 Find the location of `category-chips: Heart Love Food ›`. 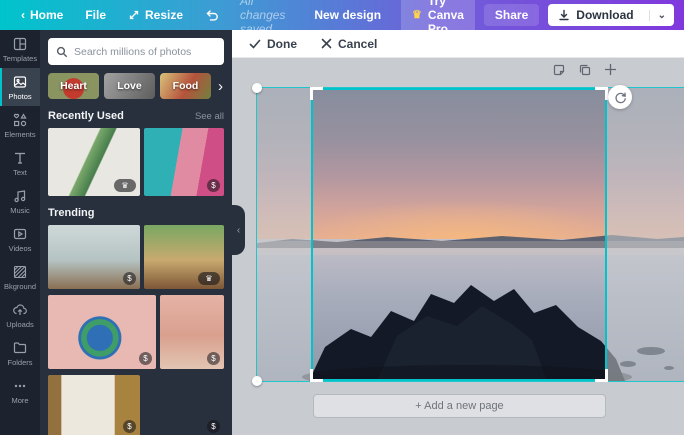

category-chips: Heart Love Food › is located at coordinates (136, 86).